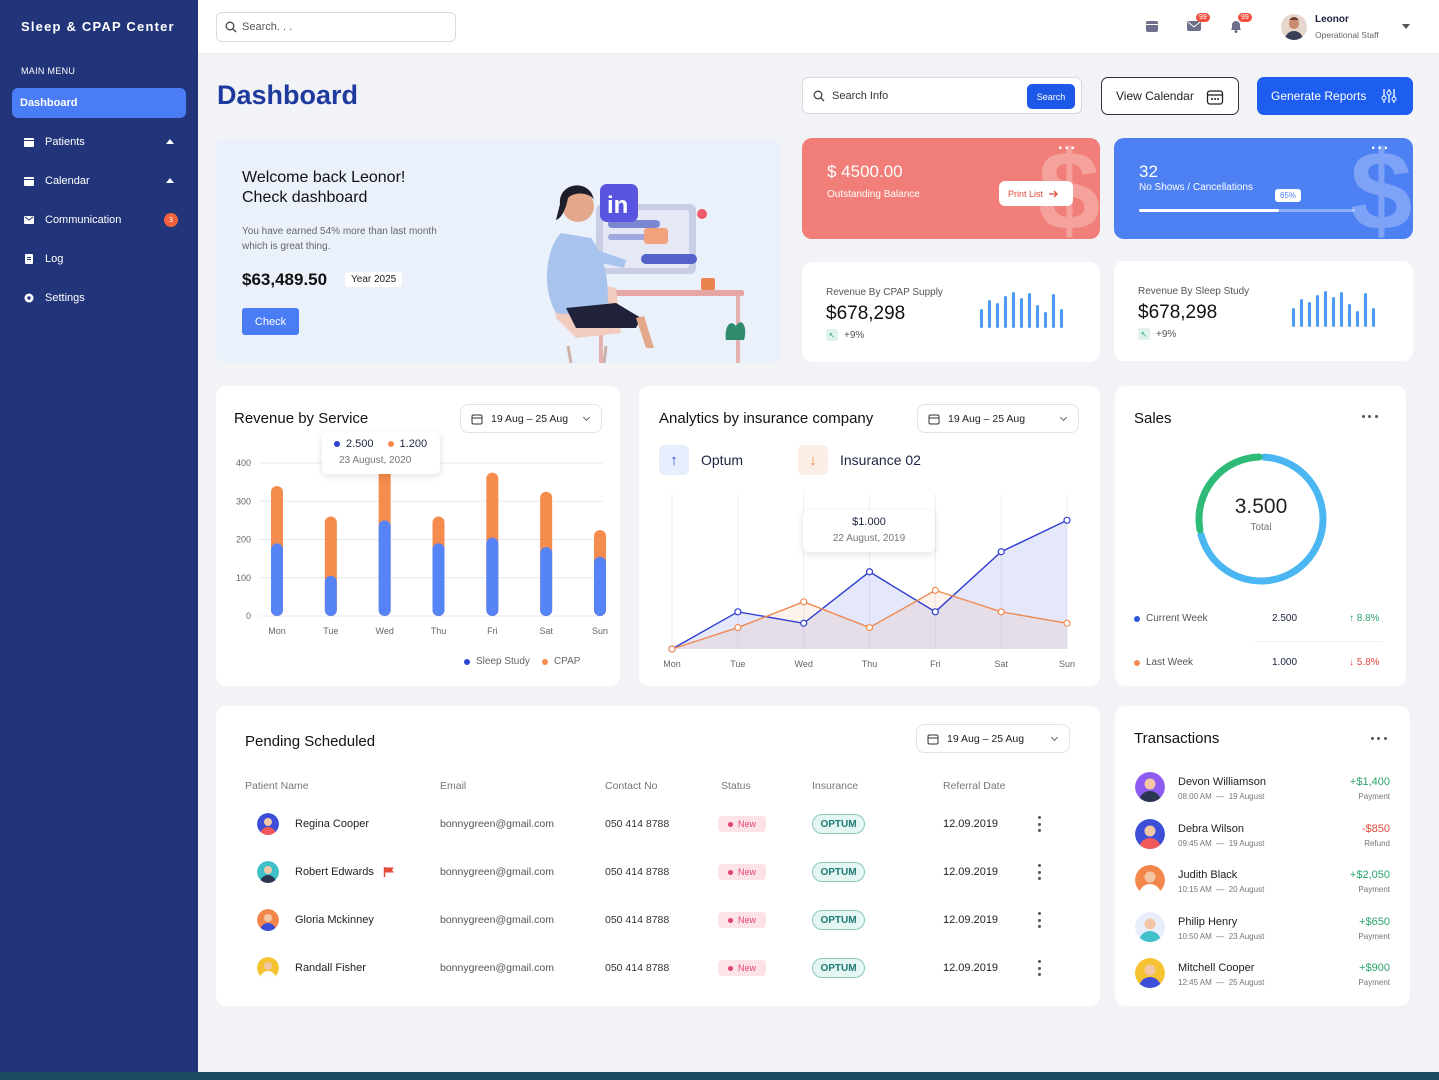  I want to click on transaction-time-value: 10:15 AM, so click(1195, 889).